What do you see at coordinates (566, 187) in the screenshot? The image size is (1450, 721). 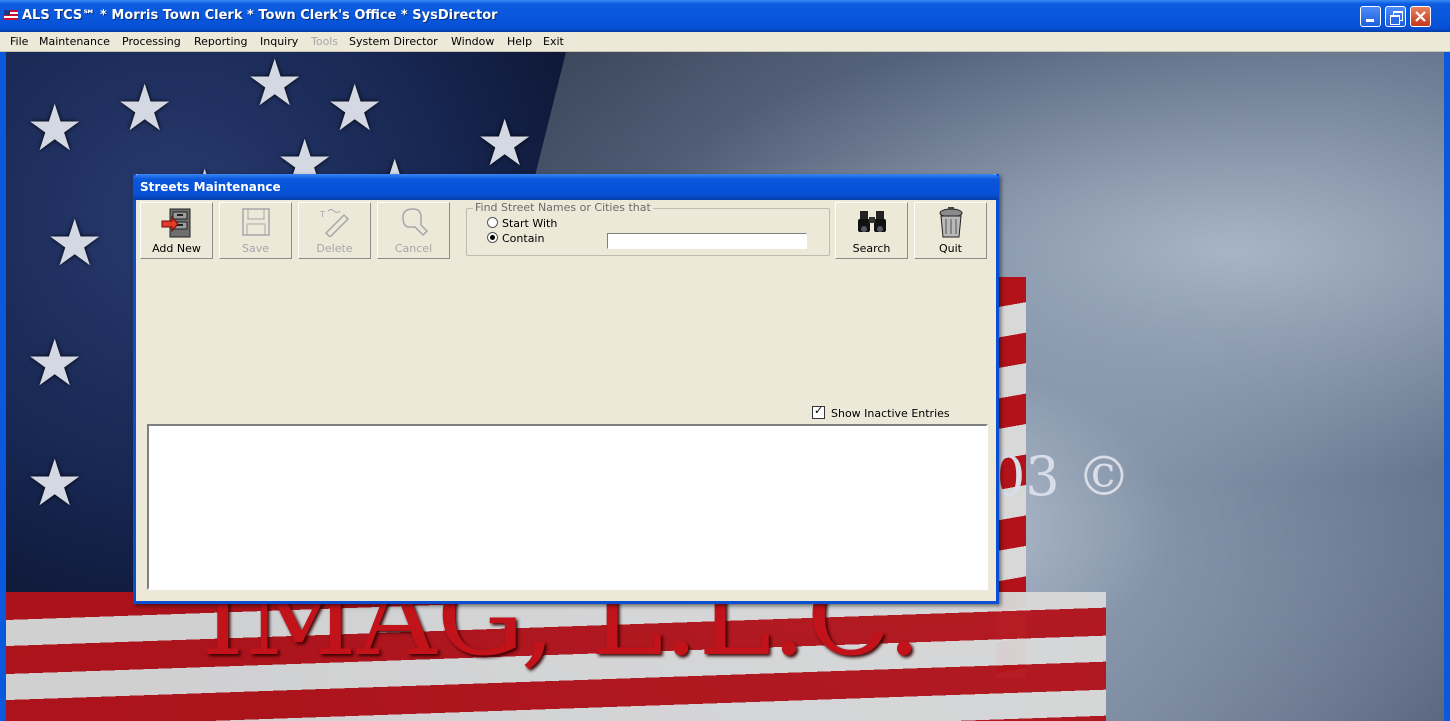 I see `dialog-titlebar: Streets Maintenance` at bounding box center [566, 187].